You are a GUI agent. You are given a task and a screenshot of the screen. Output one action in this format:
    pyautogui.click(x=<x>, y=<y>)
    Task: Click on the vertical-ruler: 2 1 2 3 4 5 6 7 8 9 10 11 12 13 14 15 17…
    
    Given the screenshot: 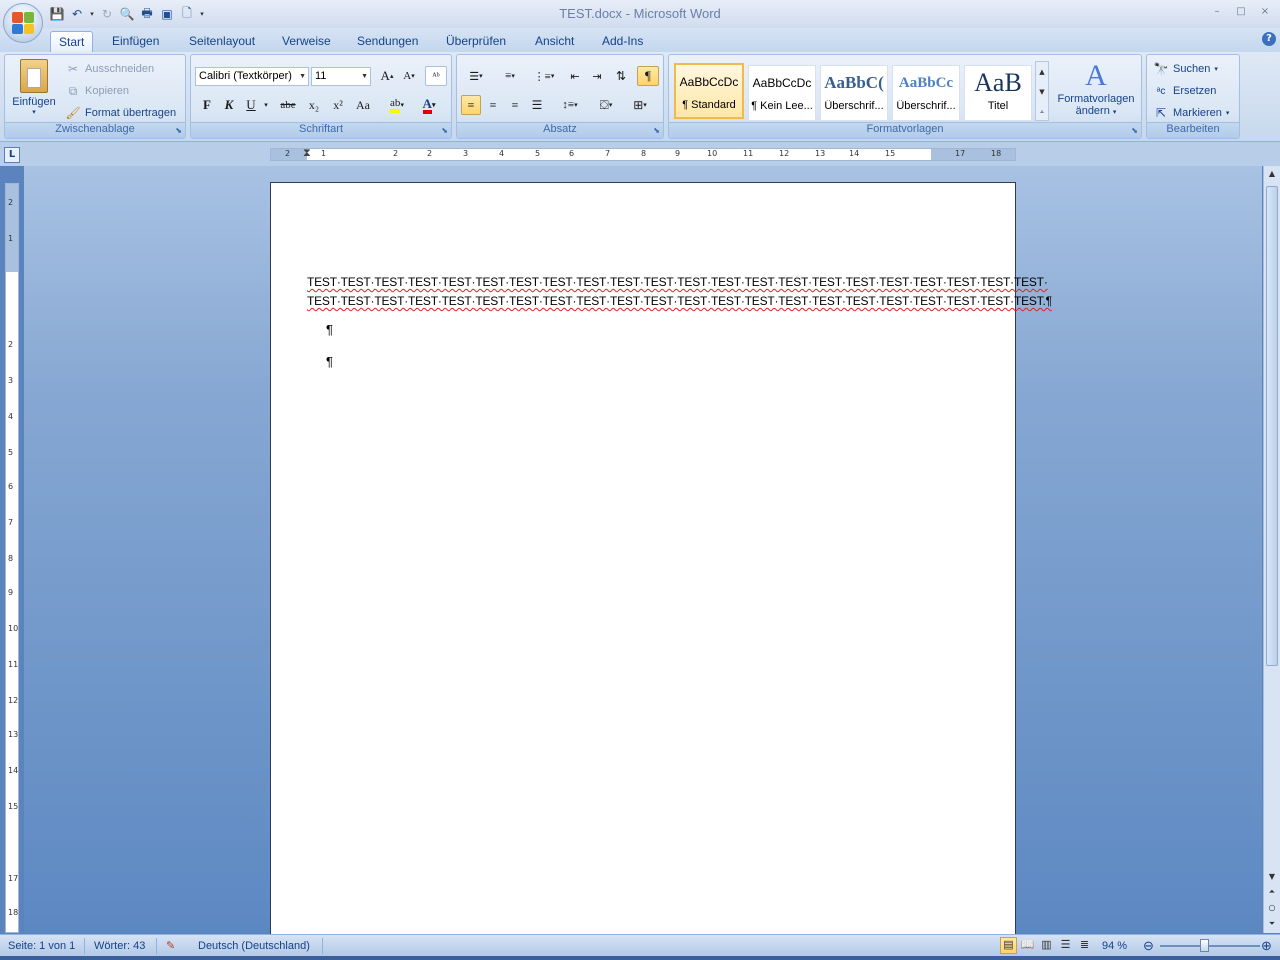 What is the action you would take?
    pyautogui.click(x=12, y=558)
    